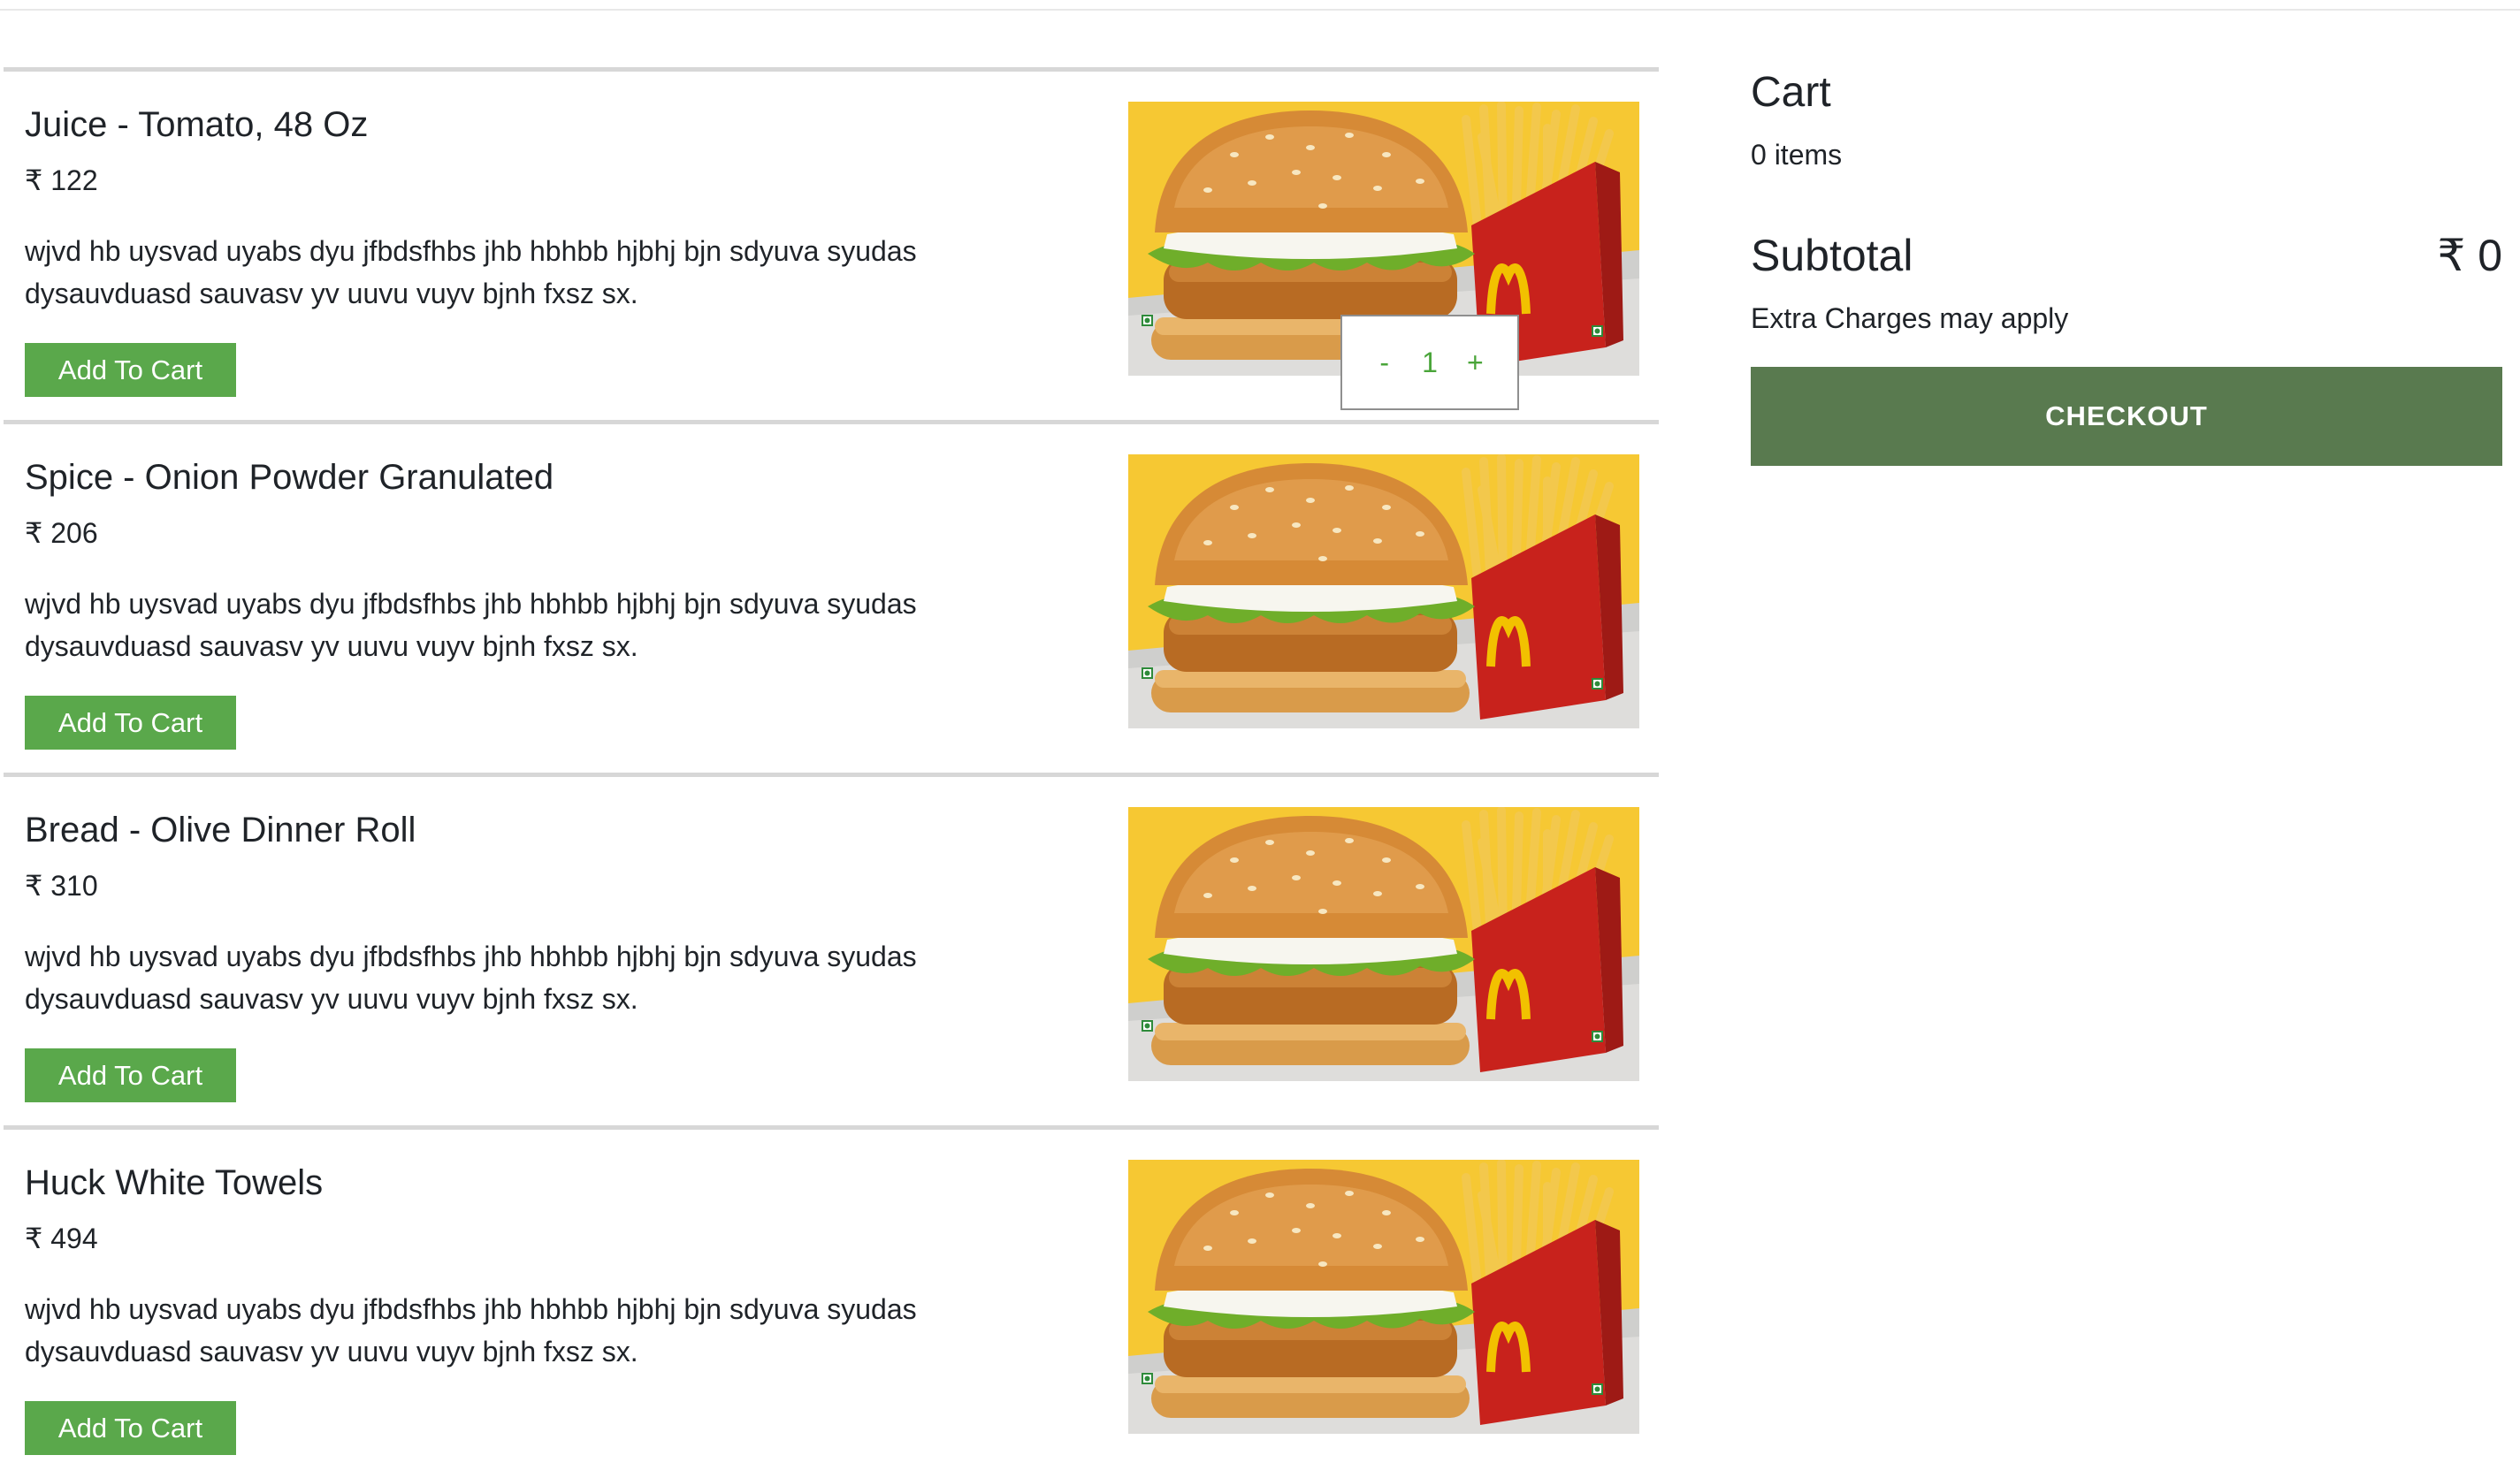 Image resolution: width=2520 pixels, height=1478 pixels. I want to click on item-price: ₹ 494, so click(61, 1238).